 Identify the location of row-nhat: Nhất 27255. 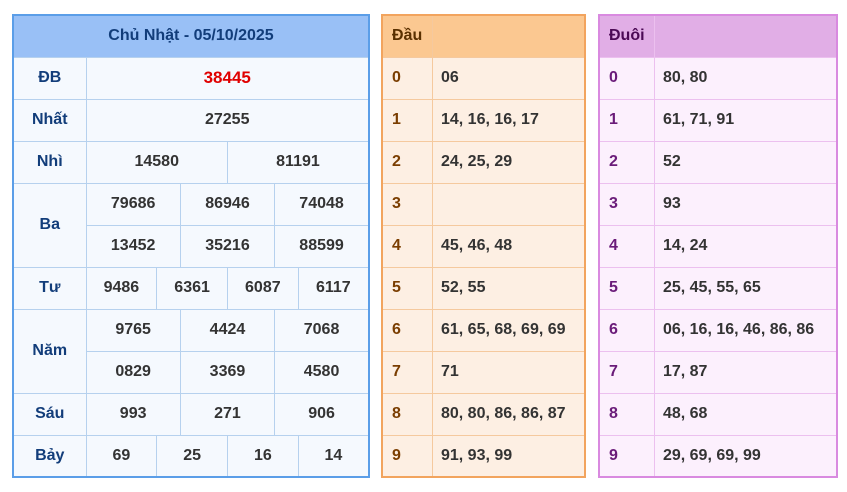
(191, 120).